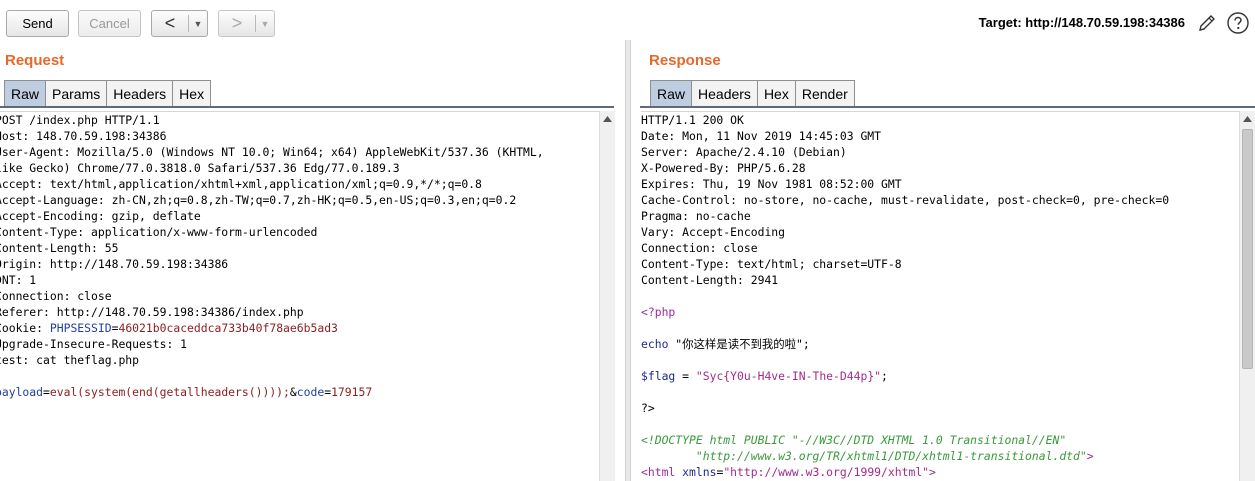  Describe the element at coordinates (940, 344) in the screenshot. I see `echo-line: echo "你这样是读不到我的啦";` at that location.